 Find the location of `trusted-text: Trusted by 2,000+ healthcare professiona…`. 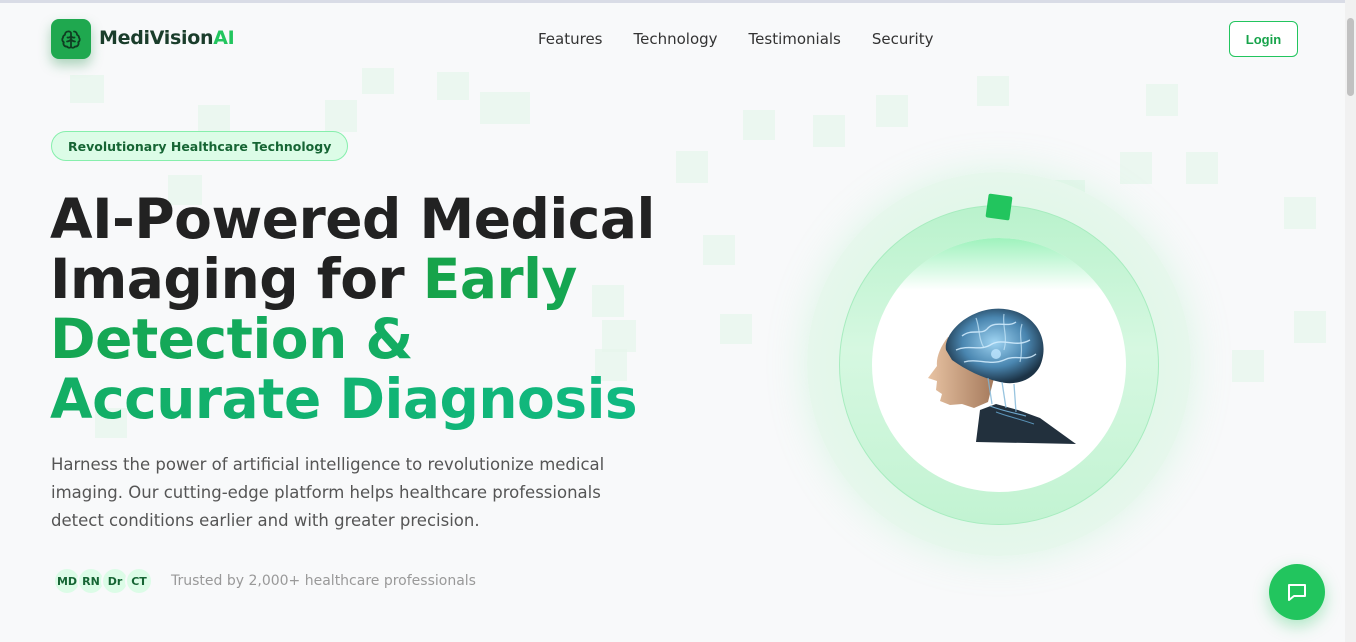

trusted-text: Trusted by 2,000+ healthcare professiona… is located at coordinates (323, 581).